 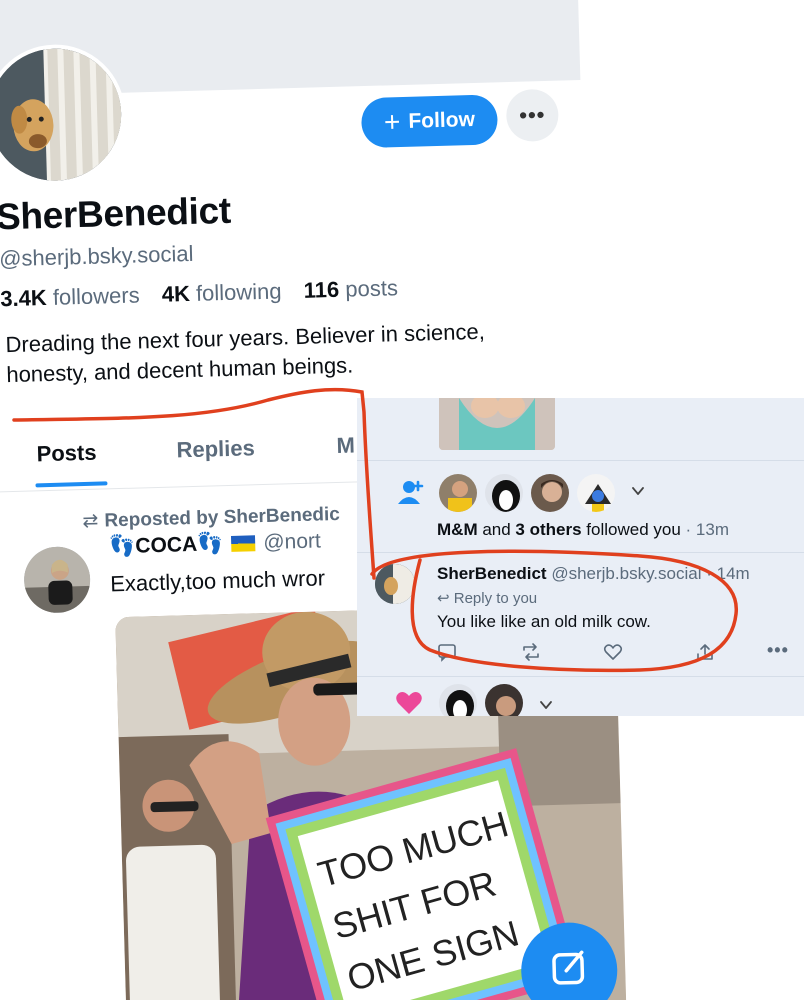 I want to click on notification-image, so click(x=497, y=424).